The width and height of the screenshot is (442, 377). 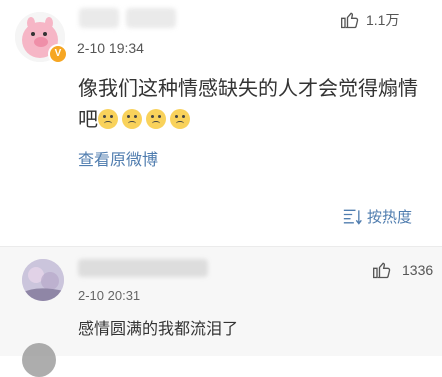 What do you see at coordinates (118, 158) in the screenshot?
I see `view-original-link: 查看原微博` at bounding box center [118, 158].